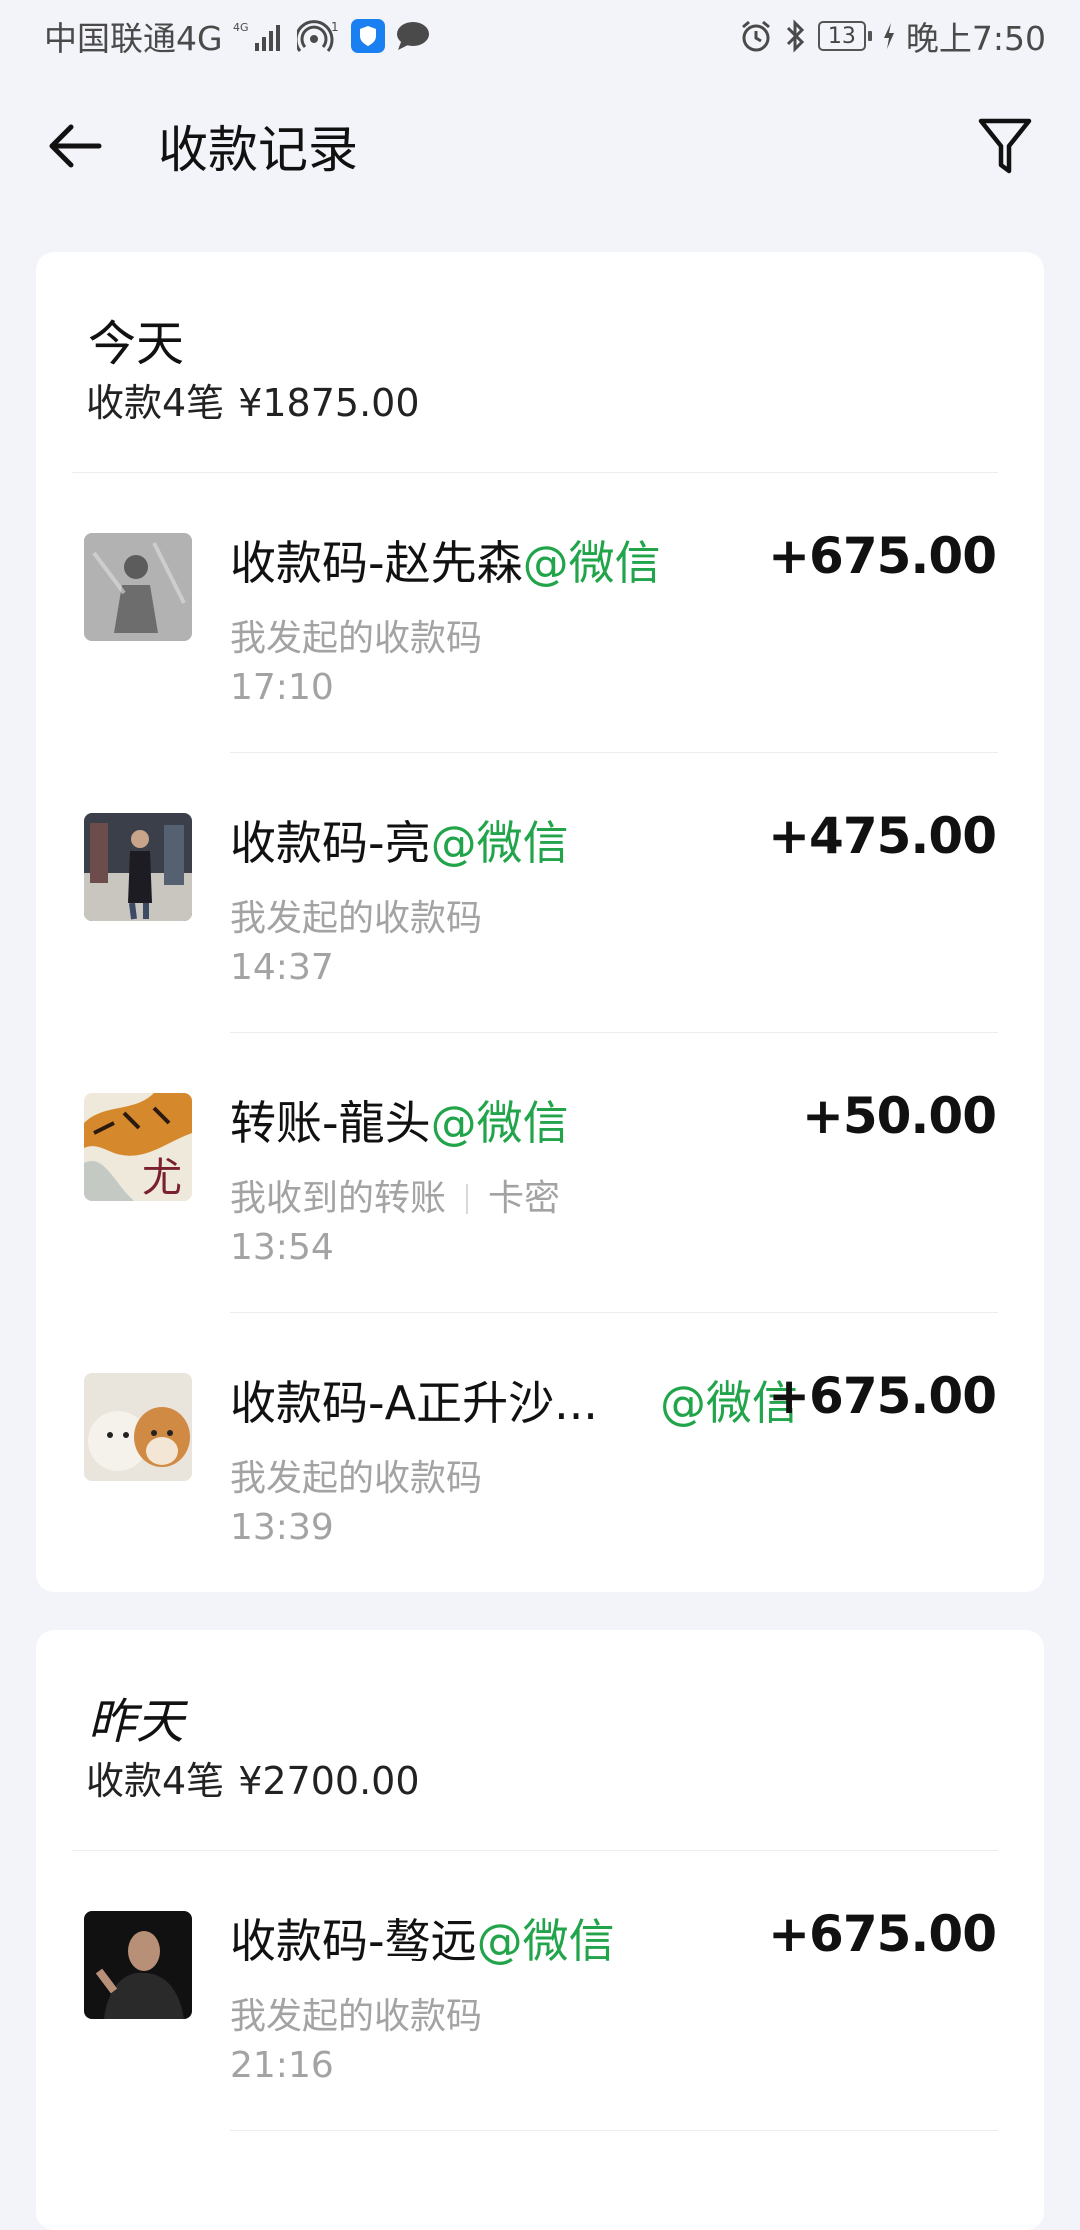 The image size is (1080, 2230). What do you see at coordinates (899, 1116) in the screenshot?
I see `transaction-amount: +50.00` at bounding box center [899, 1116].